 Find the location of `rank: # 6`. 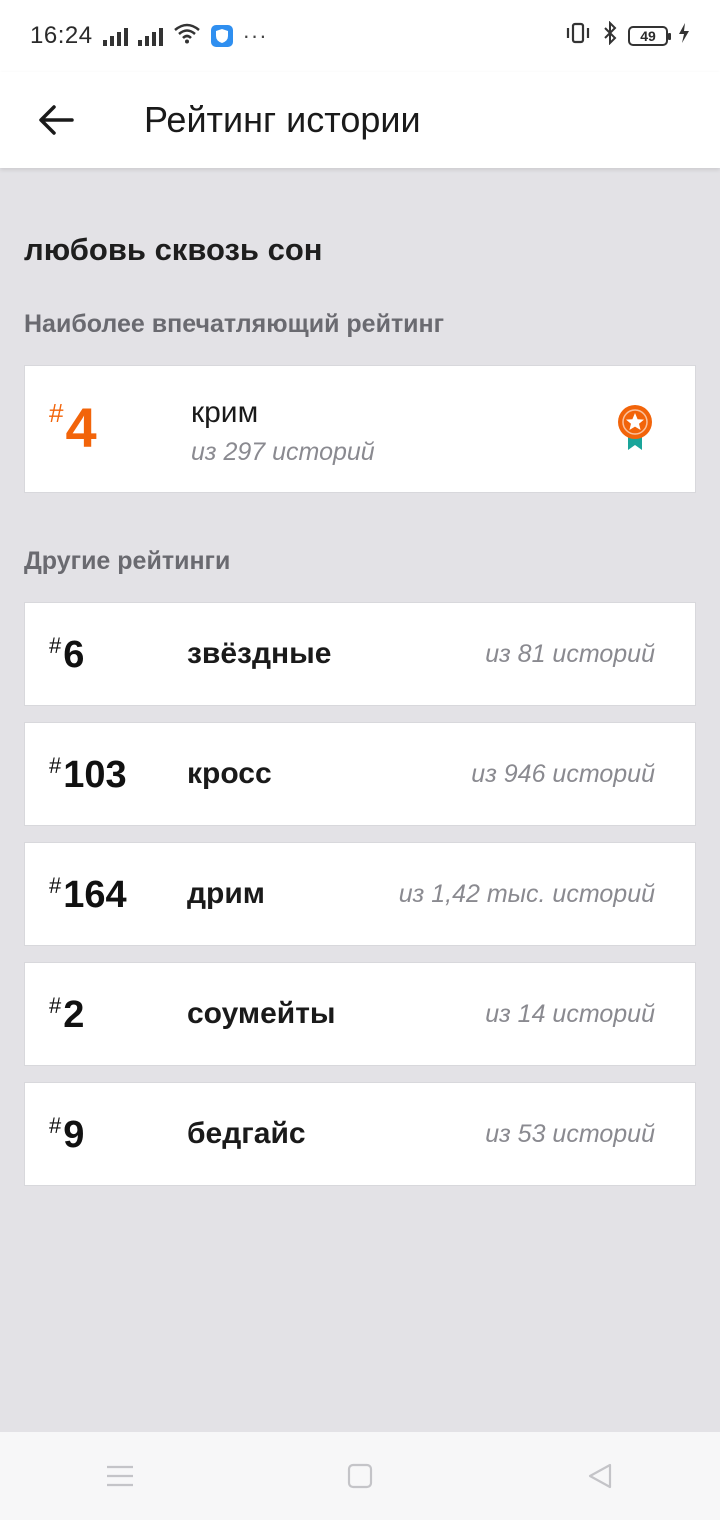

rank: # 6 is located at coordinates (66, 655).